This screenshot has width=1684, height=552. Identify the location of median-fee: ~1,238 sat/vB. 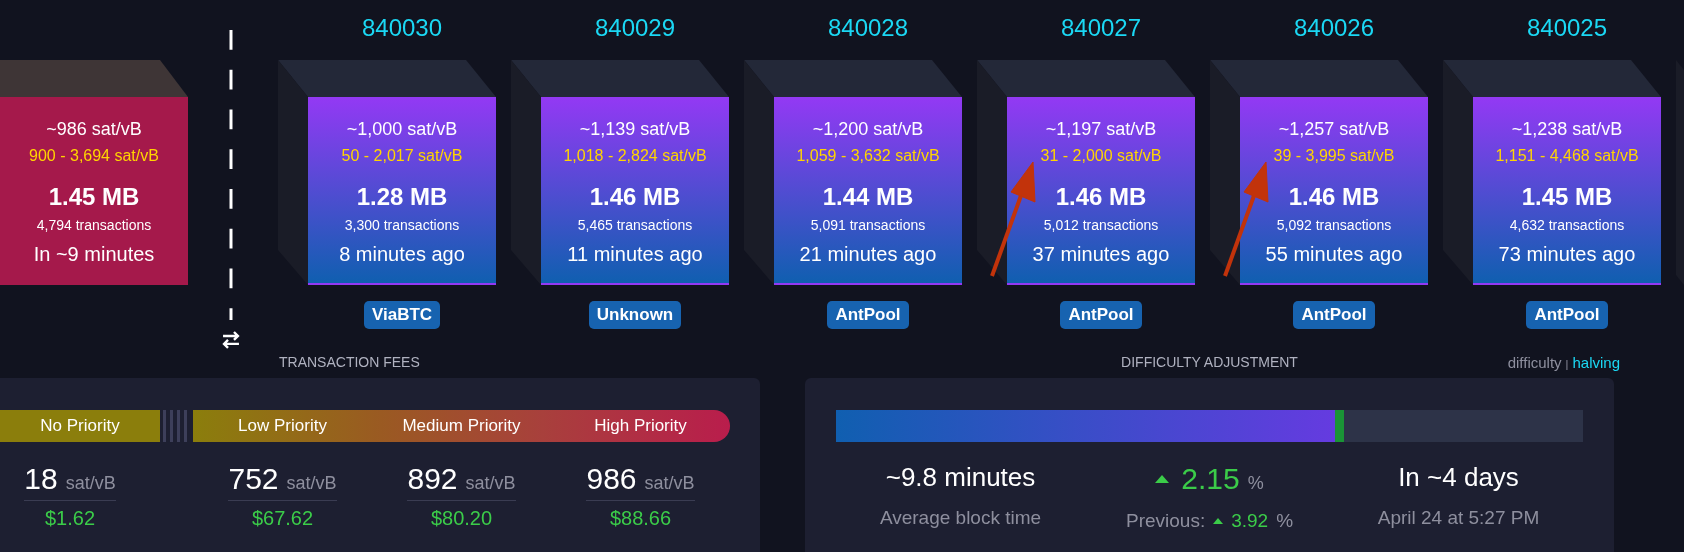
(1567, 130).